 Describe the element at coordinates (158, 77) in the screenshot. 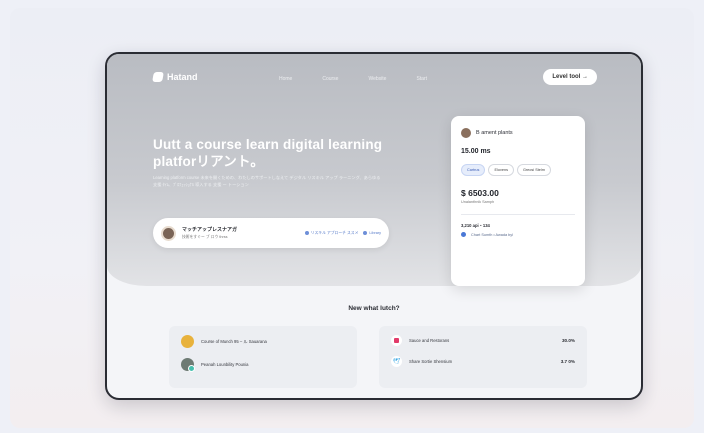

I see `leaf-logo-icon` at that location.